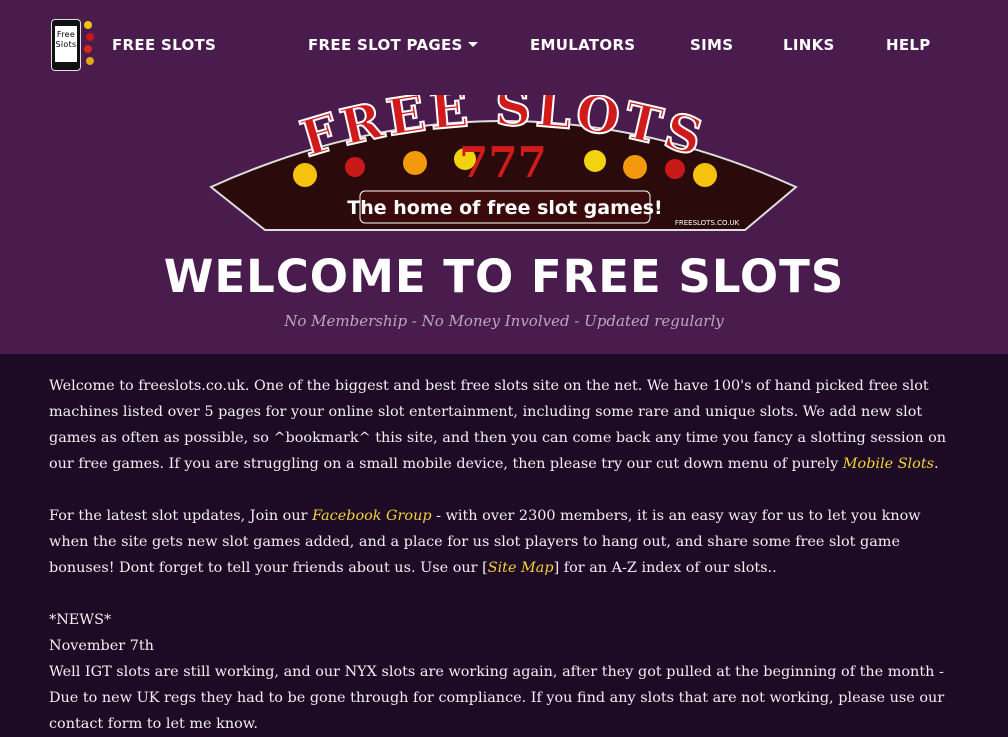 The height and width of the screenshot is (737, 1008). Describe the element at coordinates (164, 45) in the screenshot. I see `brand-link: FREE SLOTS` at that location.